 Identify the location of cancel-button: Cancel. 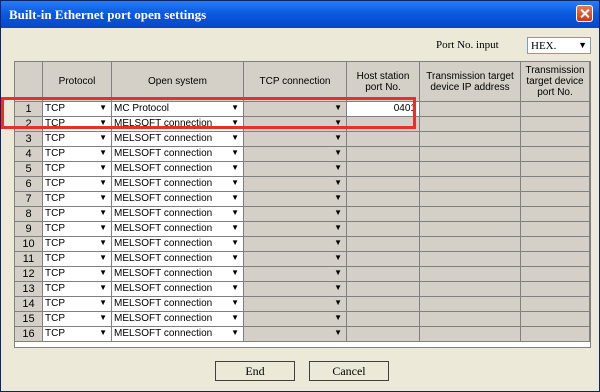
(349, 371).